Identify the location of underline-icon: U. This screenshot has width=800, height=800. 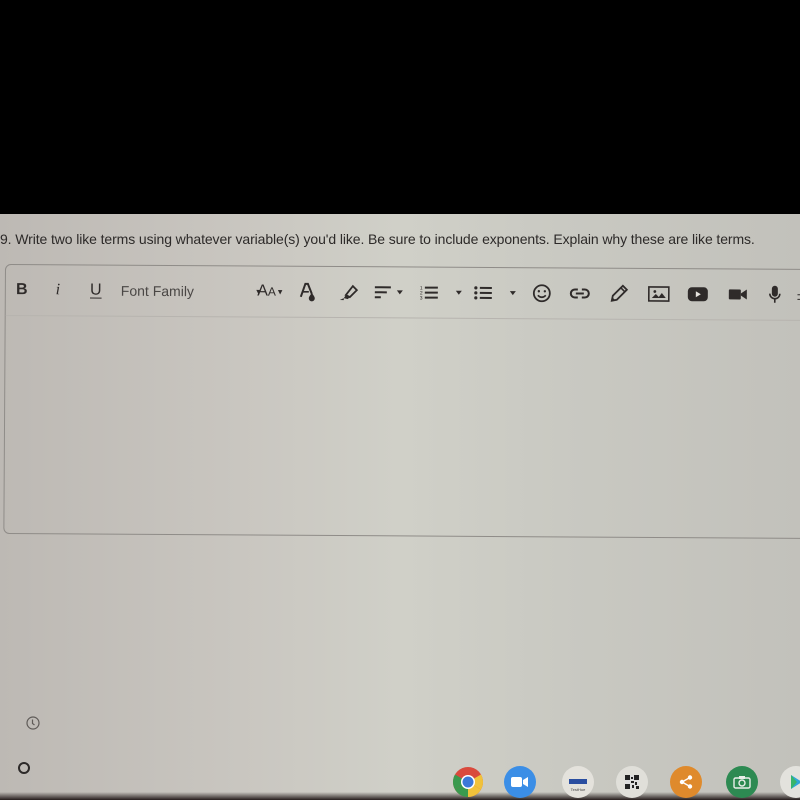
(96, 290).